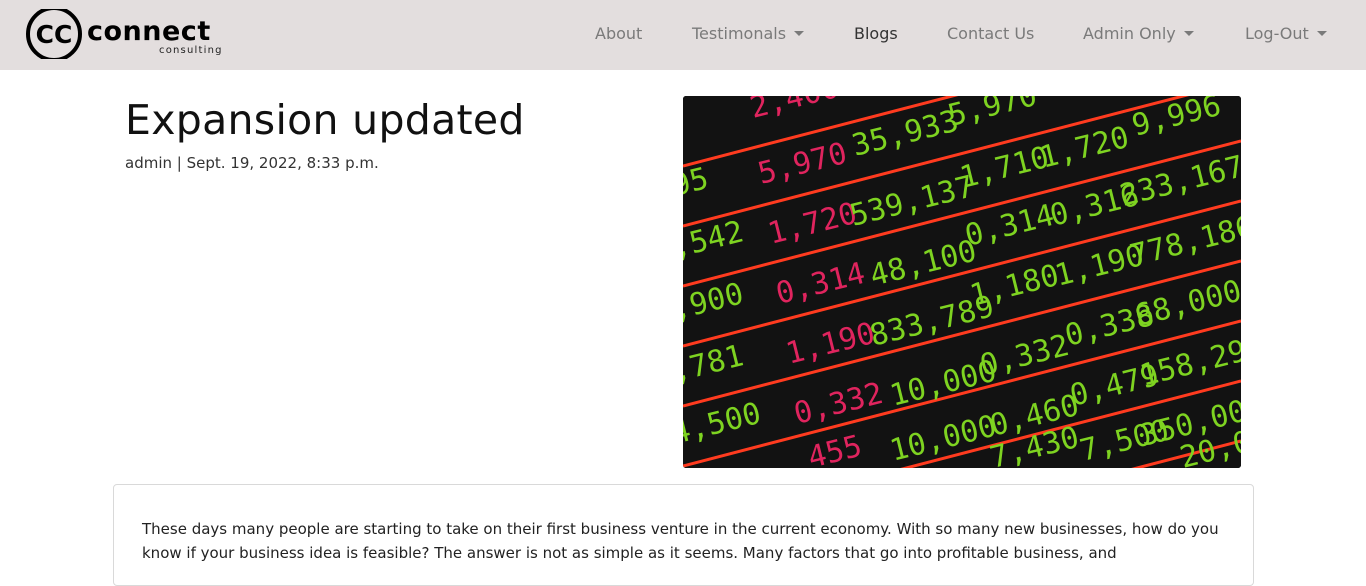 The image size is (1366, 586). I want to click on brand-subtitle: consulting, so click(191, 50).